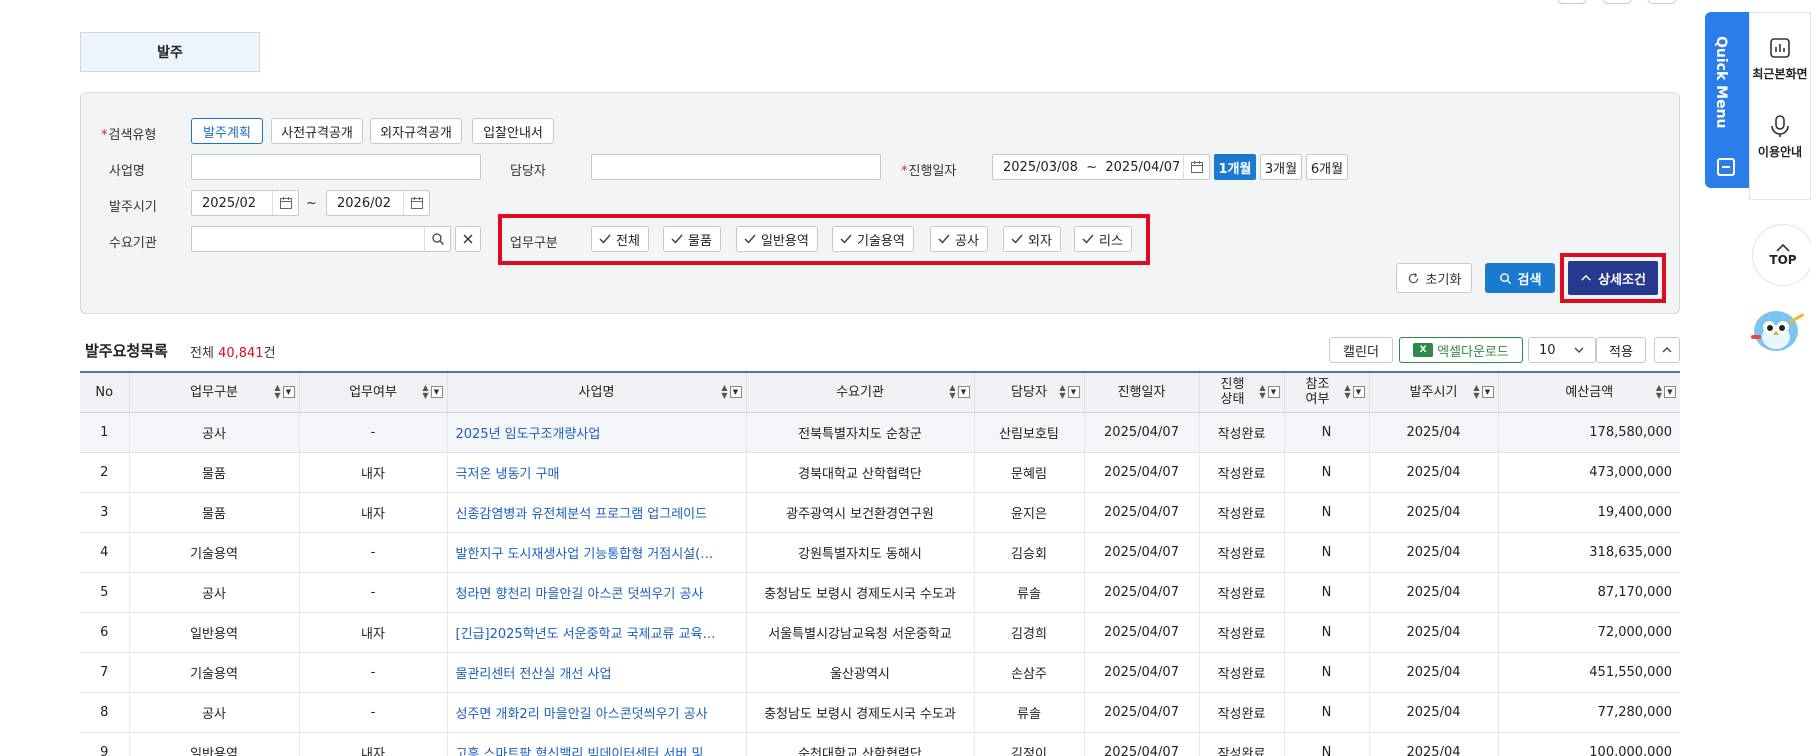 The image size is (1811, 756). Describe the element at coordinates (596, 512) in the screenshot. I see `cell-biz-name: 신종감염병과 유전체분석 프로그램 업그레이드` at that location.